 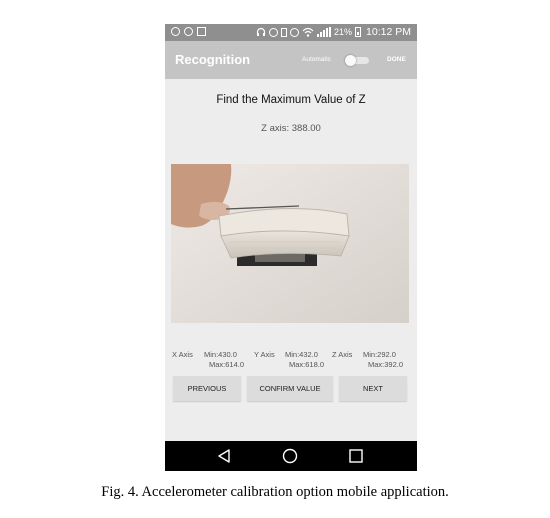 I want to click on clock: 10:12 PM, so click(x=388, y=32).